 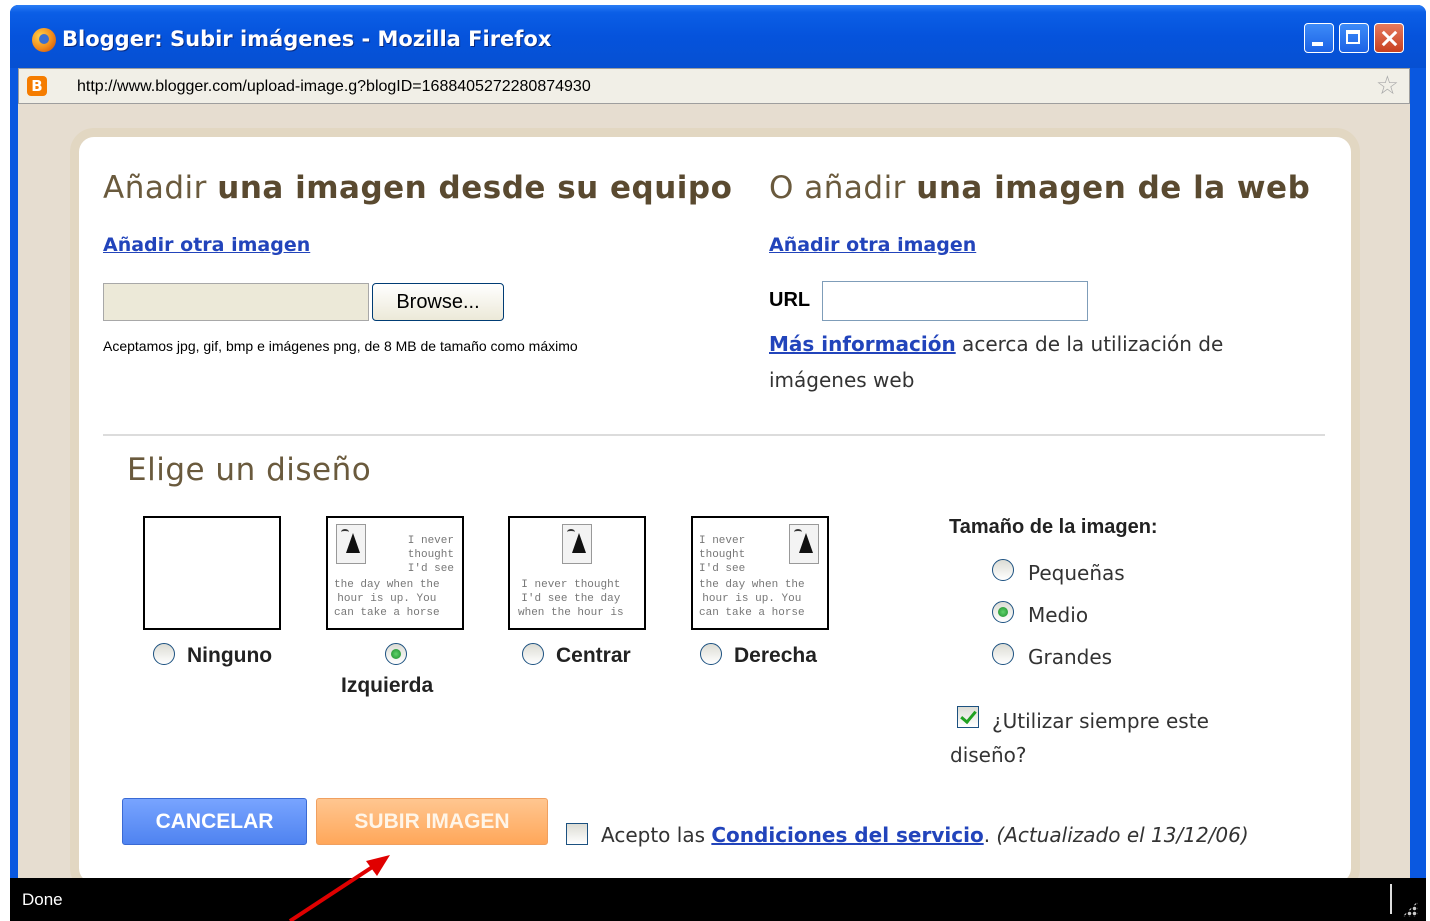 I want to click on terms-of-service-link: Condiciones del servicio, so click(x=847, y=835).